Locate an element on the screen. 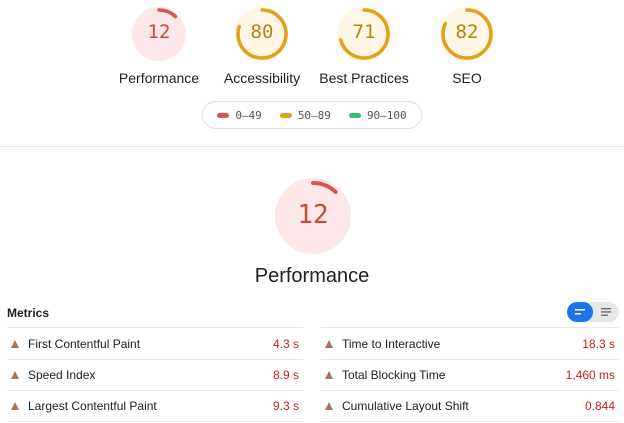  gauge-label: SEO is located at coordinates (467, 78).